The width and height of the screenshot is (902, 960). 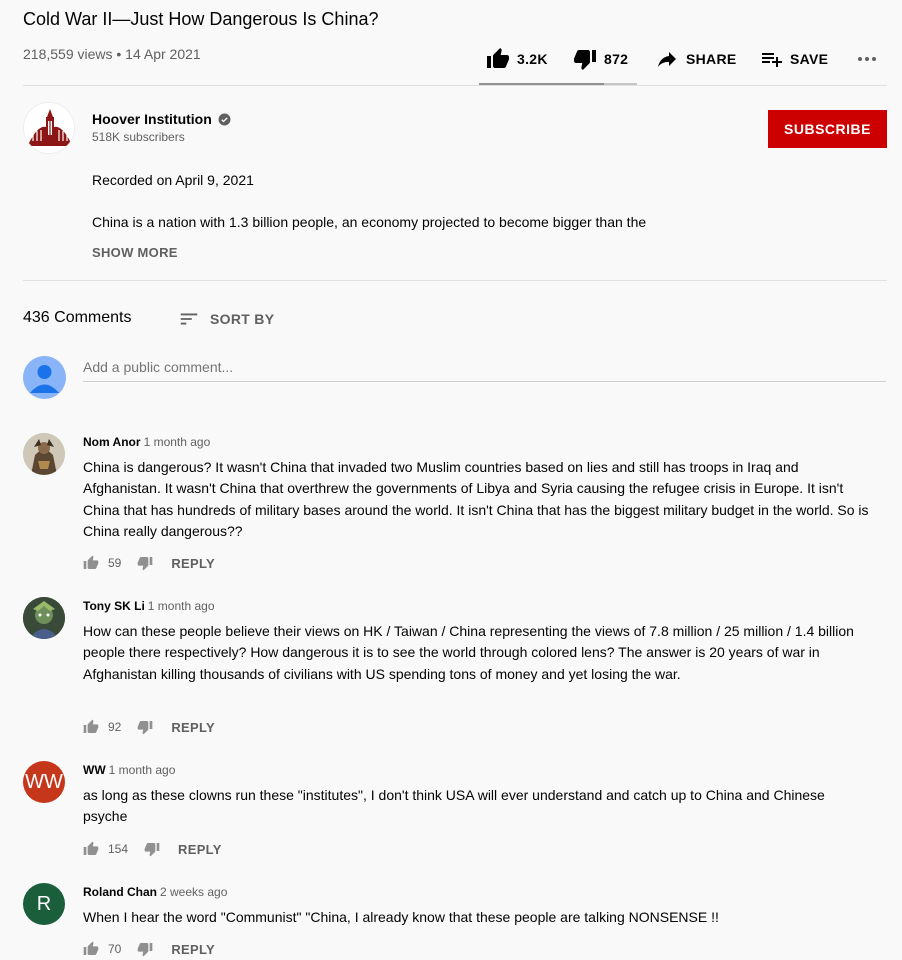 I want to click on channel-avatar, so click(x=49, y=128).